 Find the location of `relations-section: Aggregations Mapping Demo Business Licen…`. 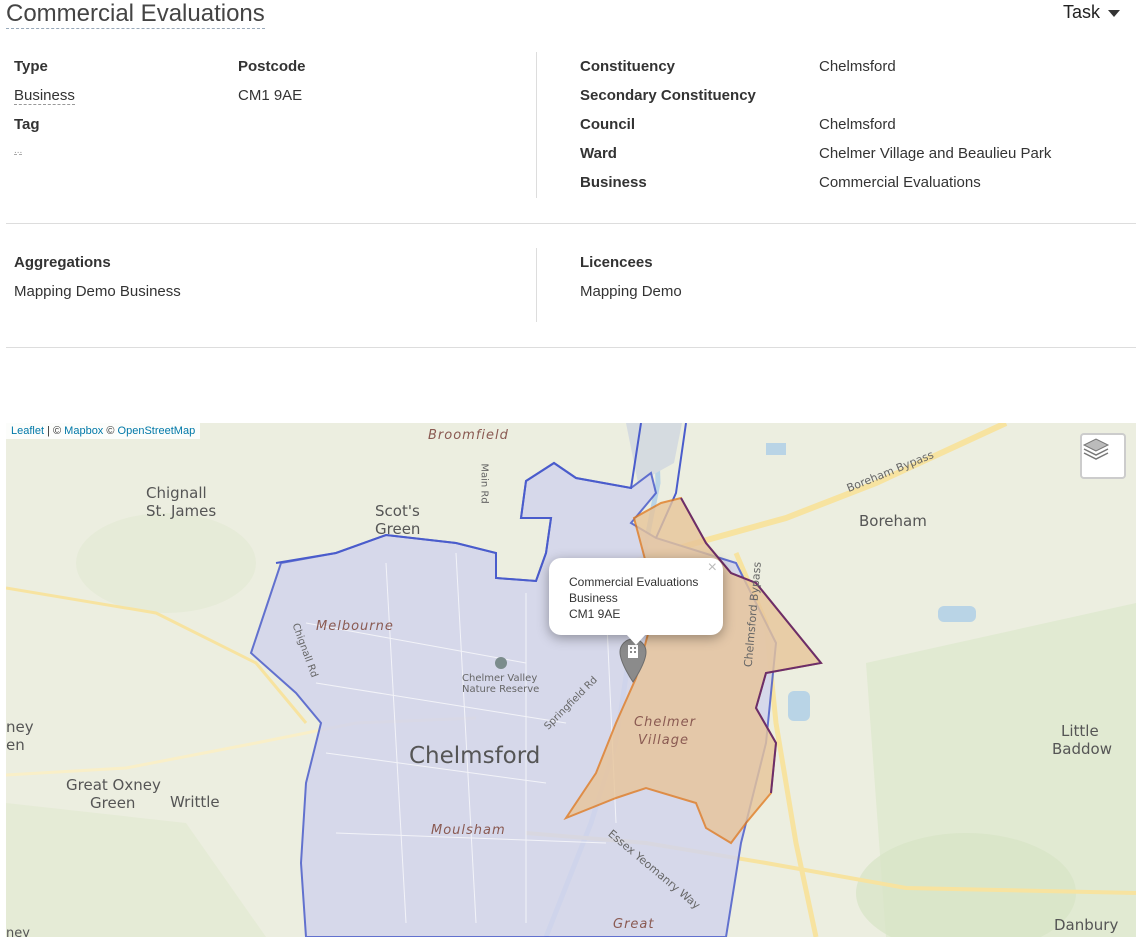

relations-section: Aggregations Mapping Demo Business Licen… is located at coordinates (571, 298).